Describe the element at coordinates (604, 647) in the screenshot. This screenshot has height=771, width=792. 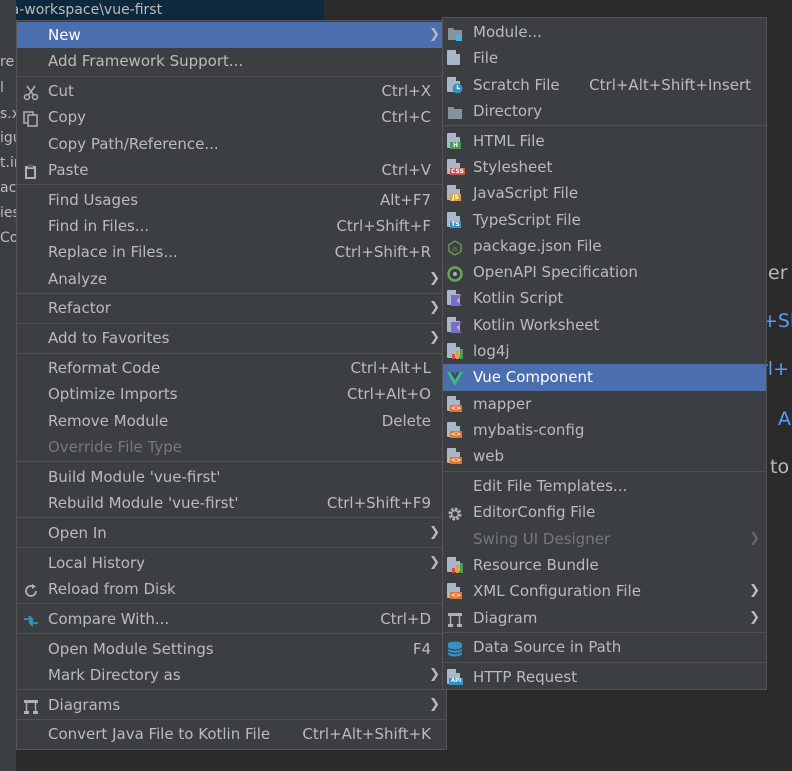
I see `menu-item-data-source-in-path: Data Source in Path` at that location.